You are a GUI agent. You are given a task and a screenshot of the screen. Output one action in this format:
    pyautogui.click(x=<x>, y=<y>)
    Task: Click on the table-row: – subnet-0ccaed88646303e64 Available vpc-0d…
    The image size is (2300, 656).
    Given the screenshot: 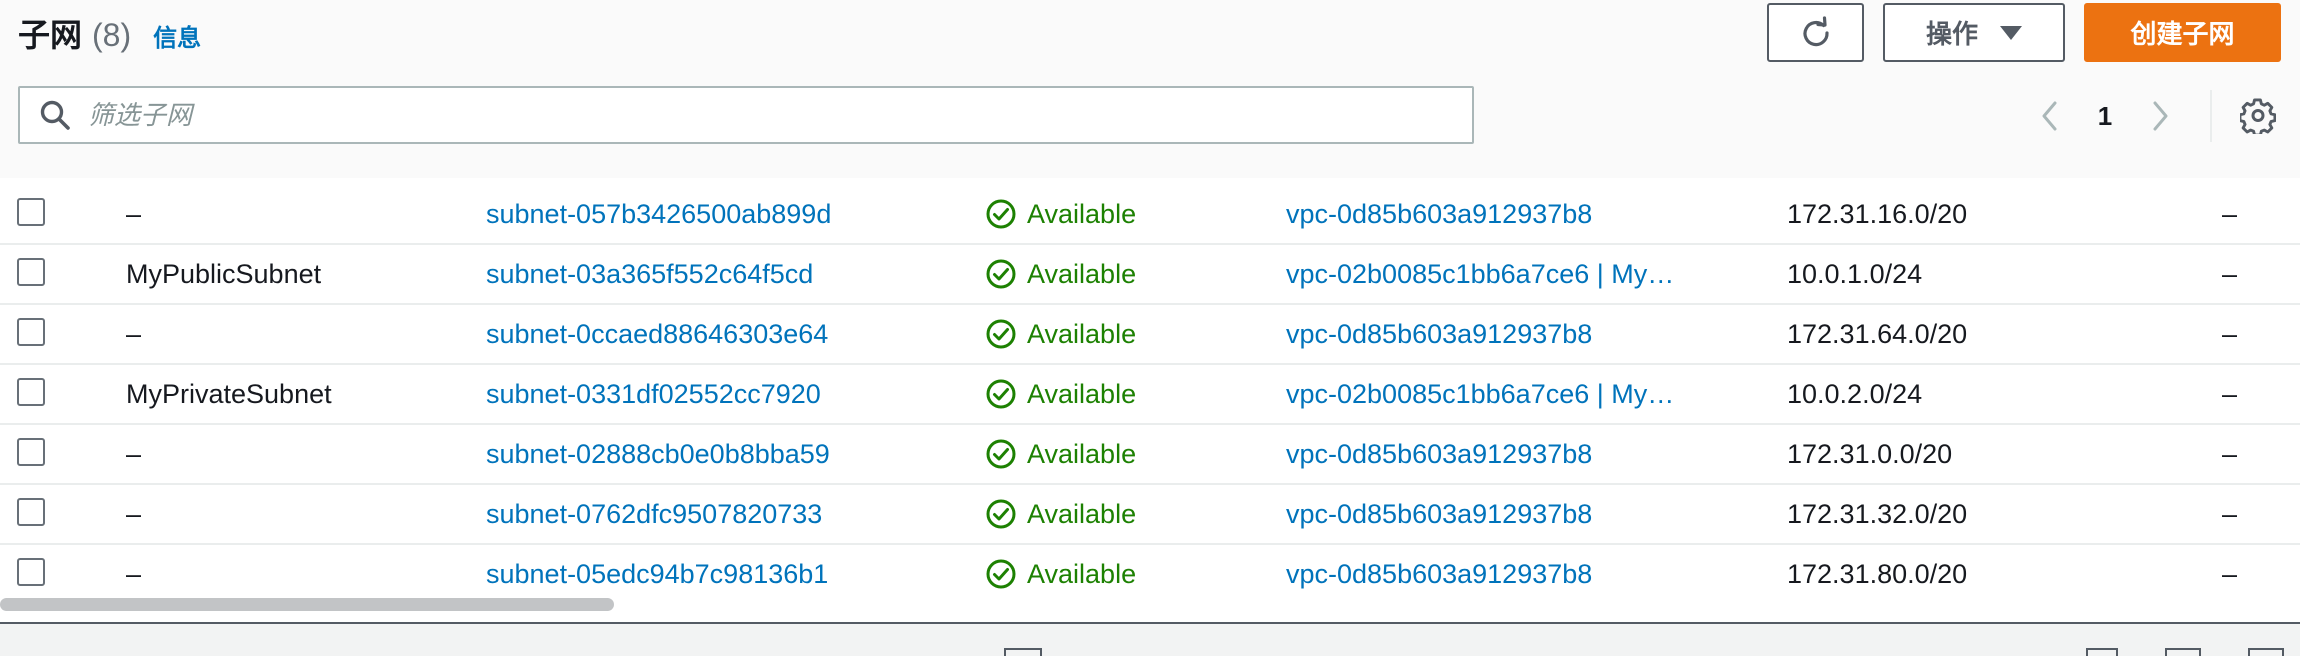 What is the action you would take?
    pyautogui.click(x=1150, y=335)
    